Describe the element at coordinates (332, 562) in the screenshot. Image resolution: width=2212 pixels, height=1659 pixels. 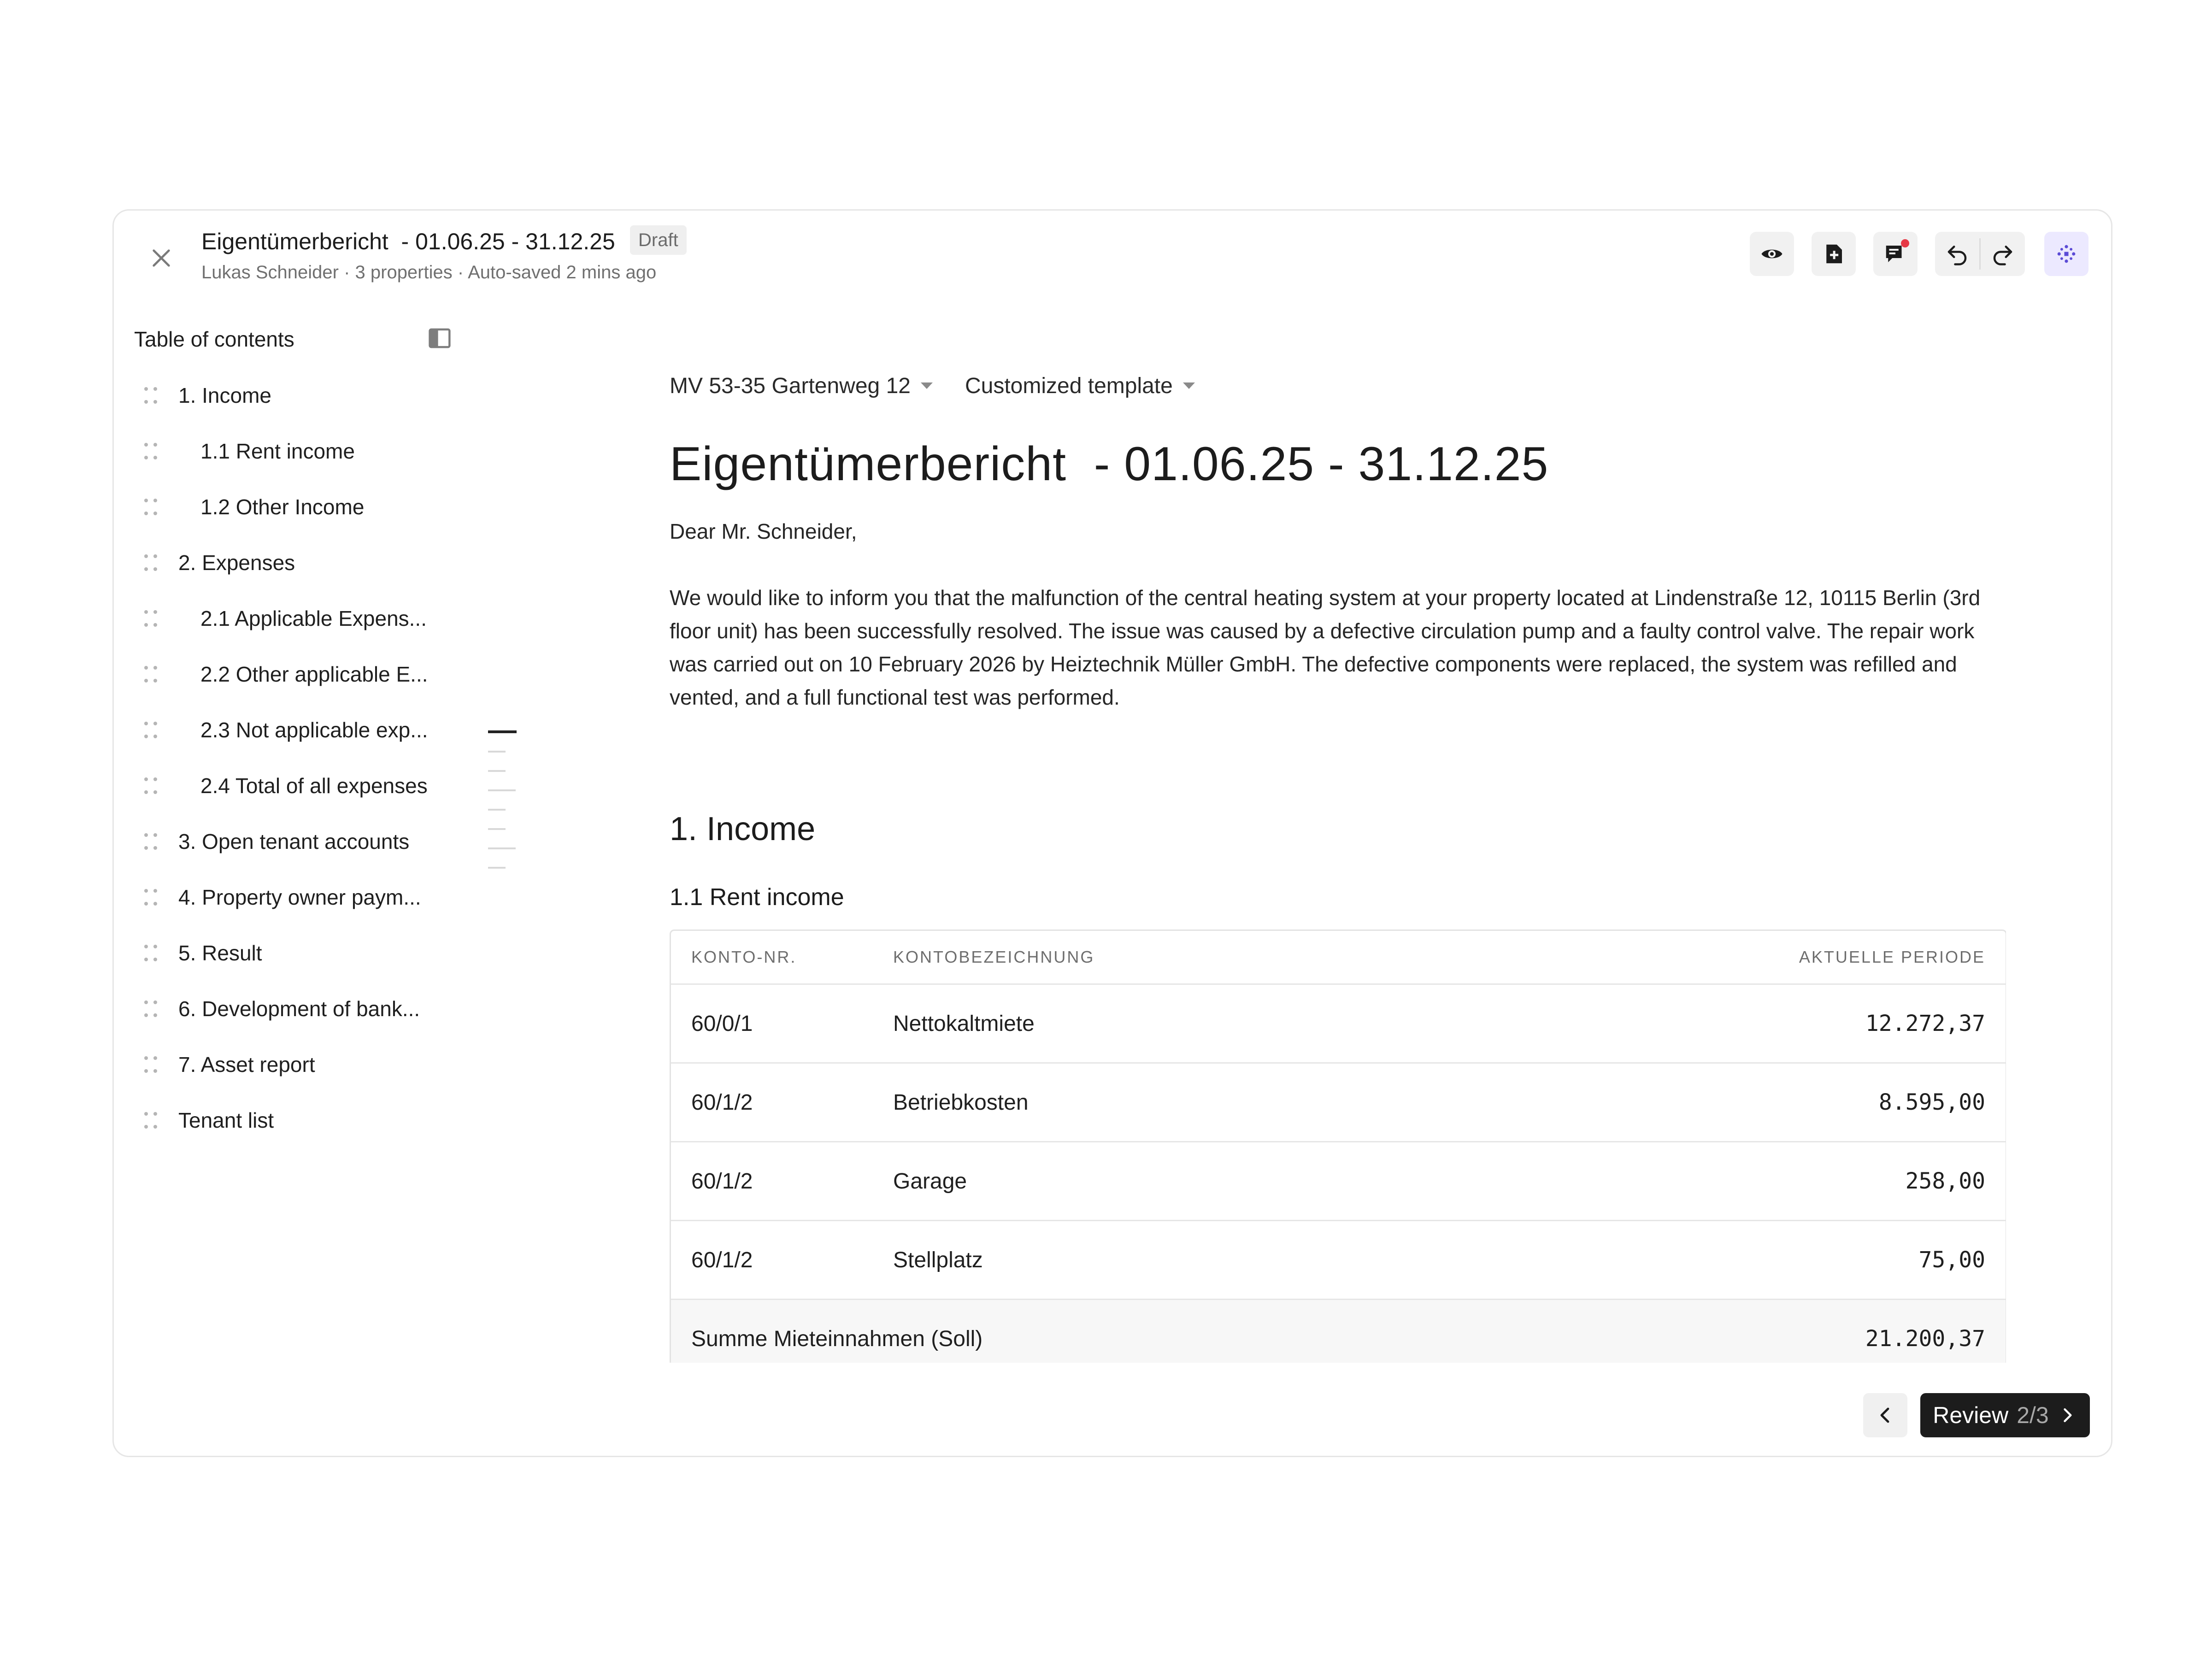
I see `toc-item: 2. Expenses` at that location.